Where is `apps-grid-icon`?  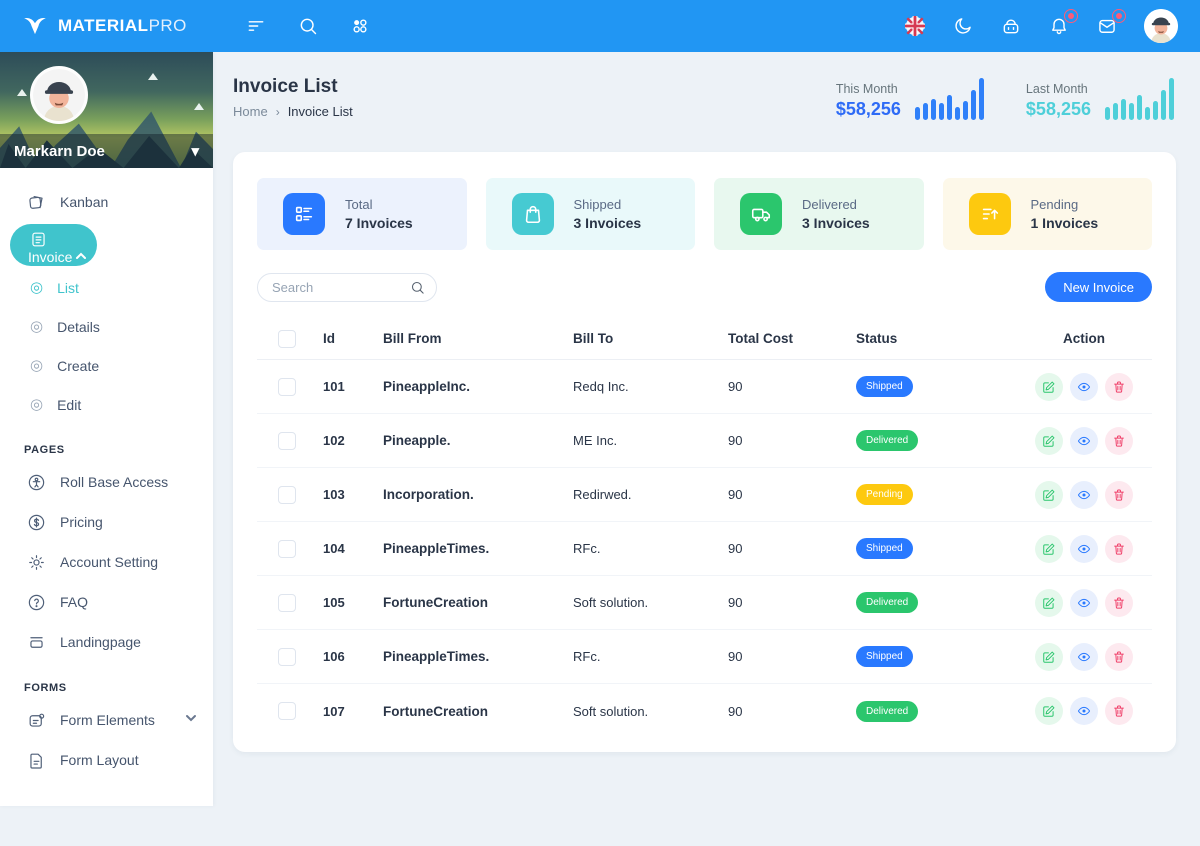
apps-grid-icon is located at coordinates (360, 26).